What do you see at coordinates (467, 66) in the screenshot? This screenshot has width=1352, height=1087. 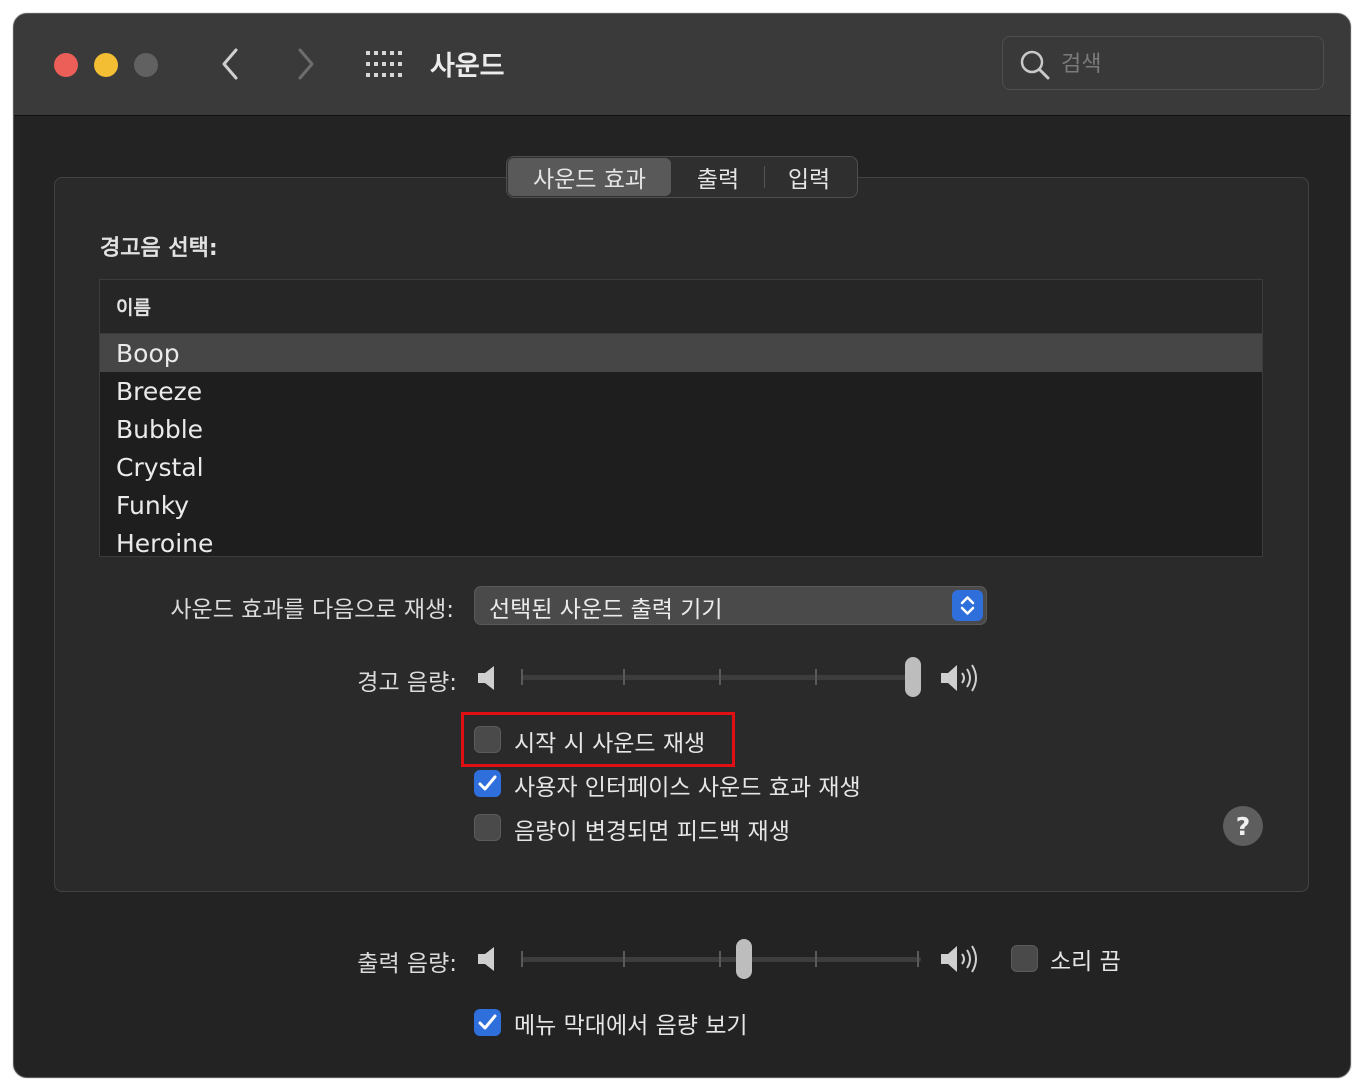 I see `window-title: 사운드` at bounding box center [467, 66].